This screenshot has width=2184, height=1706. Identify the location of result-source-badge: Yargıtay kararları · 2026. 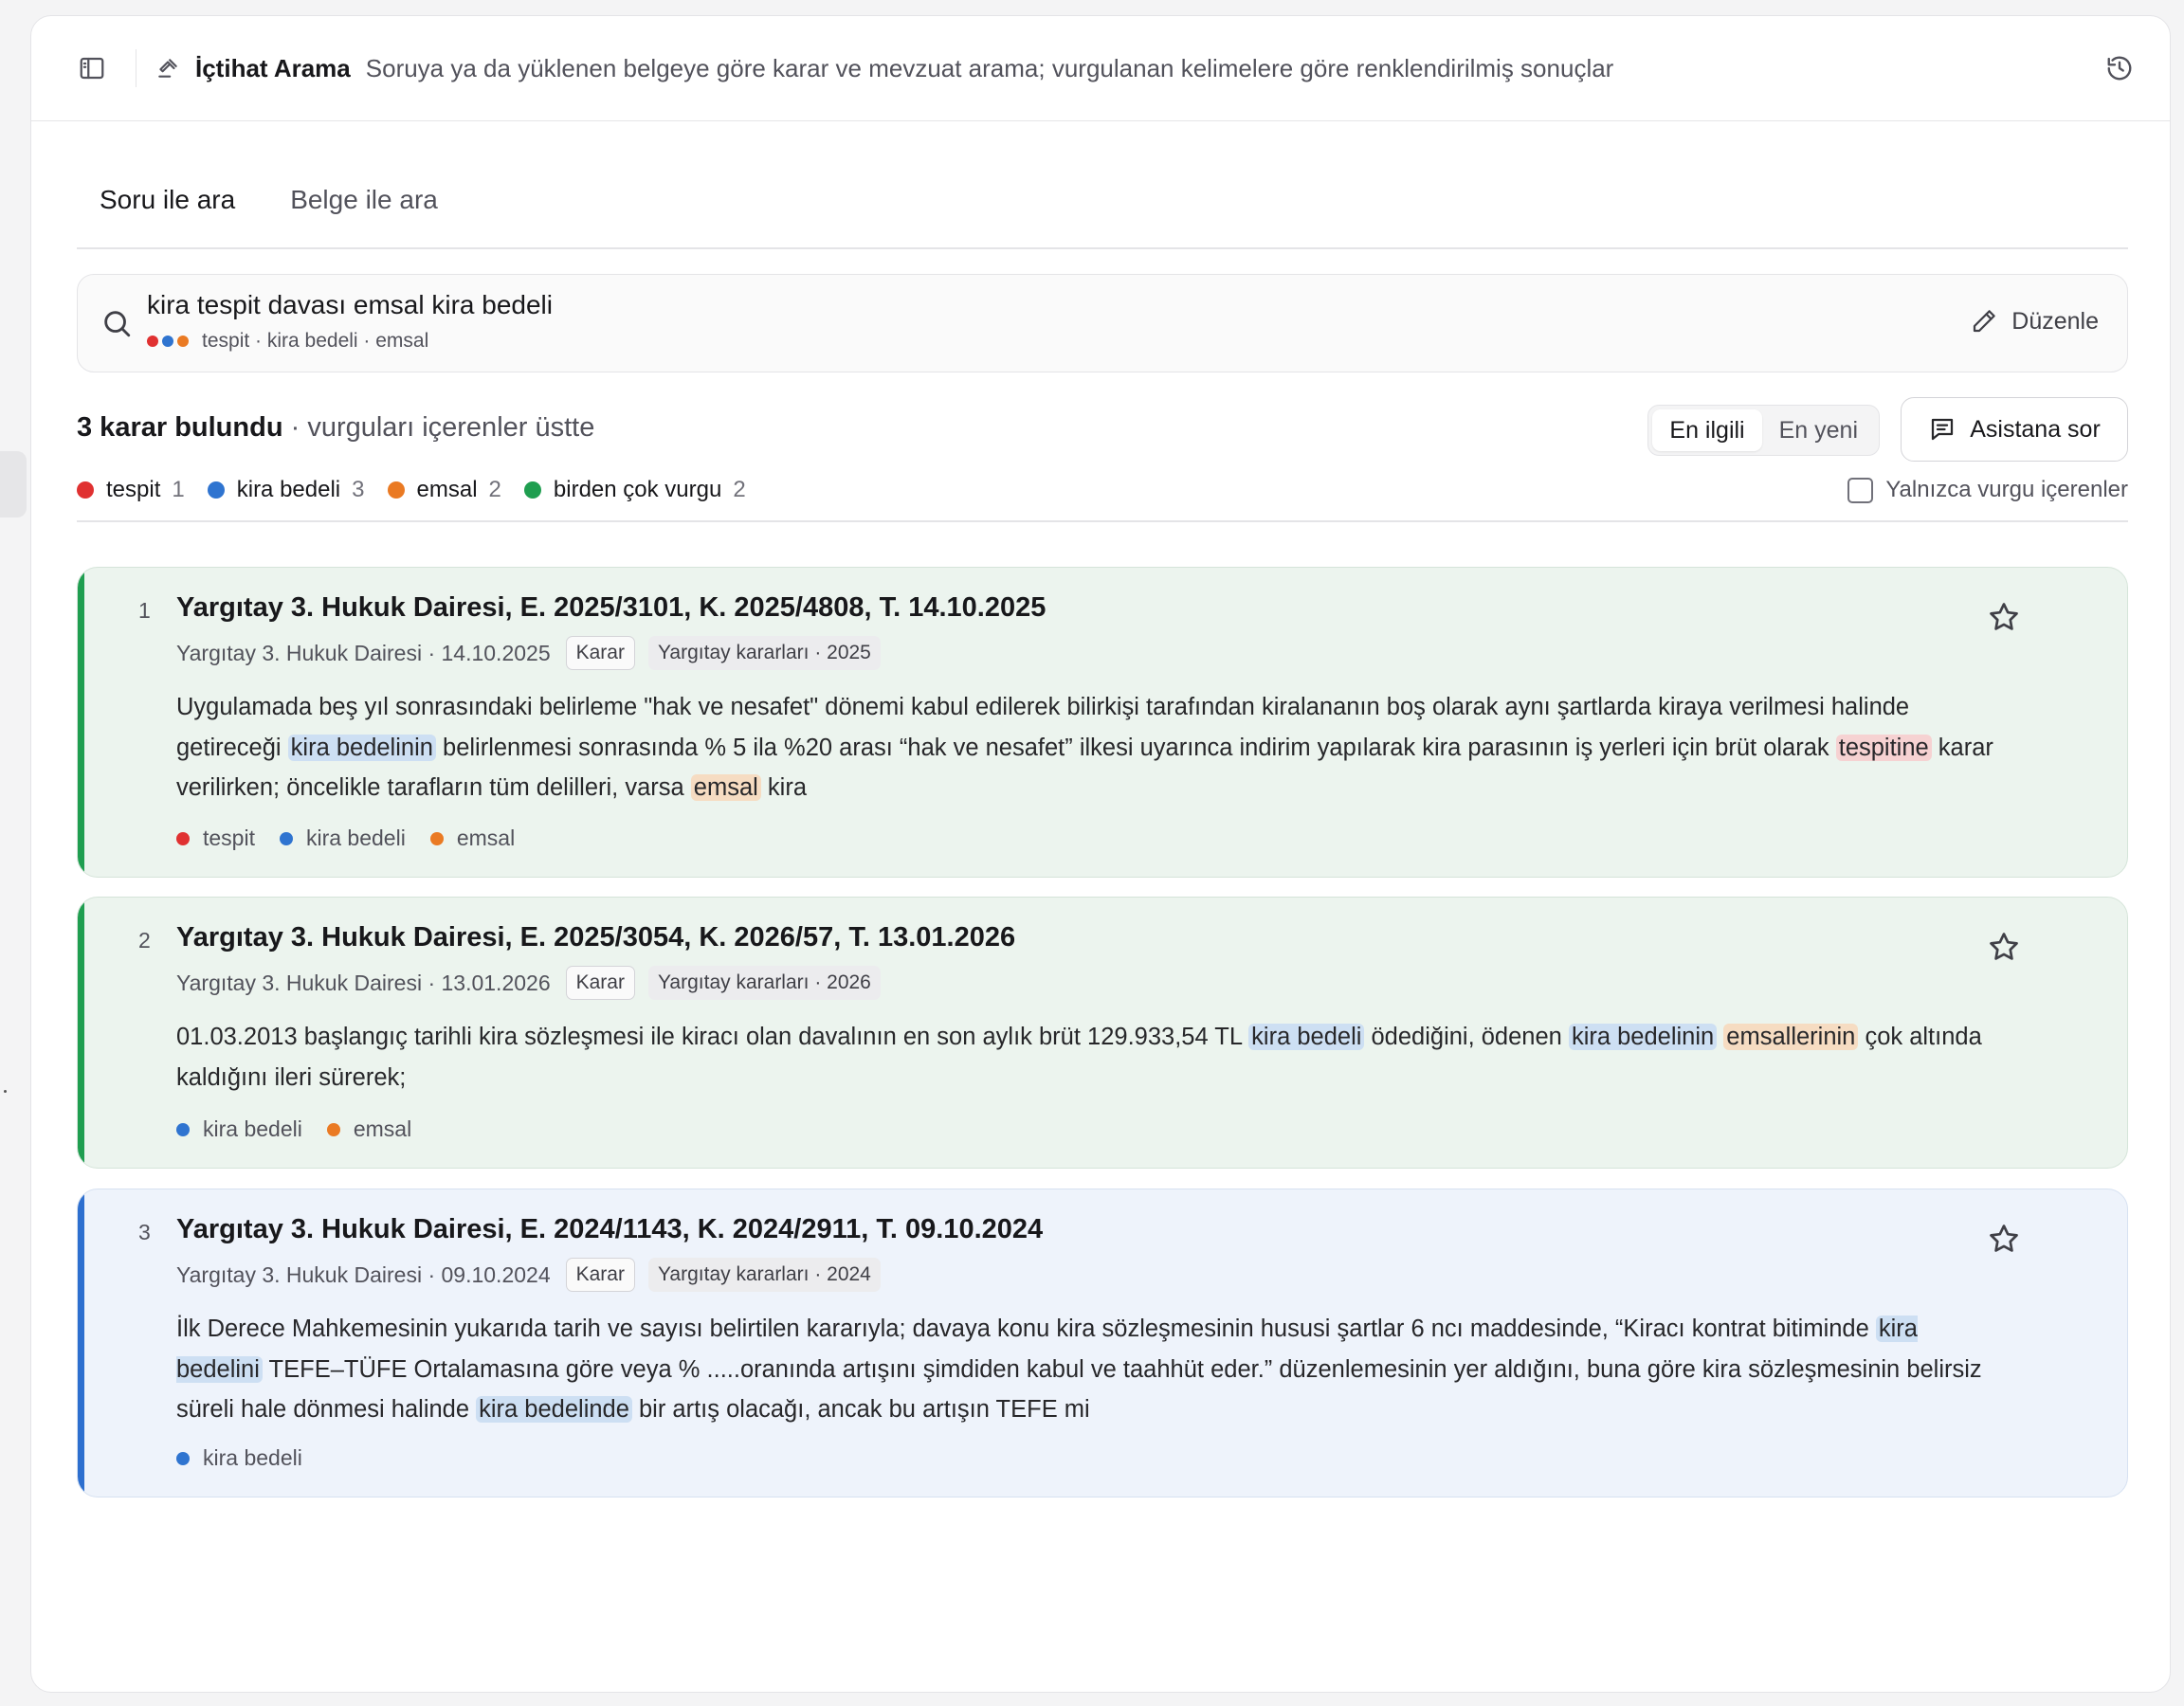
(764, 983).